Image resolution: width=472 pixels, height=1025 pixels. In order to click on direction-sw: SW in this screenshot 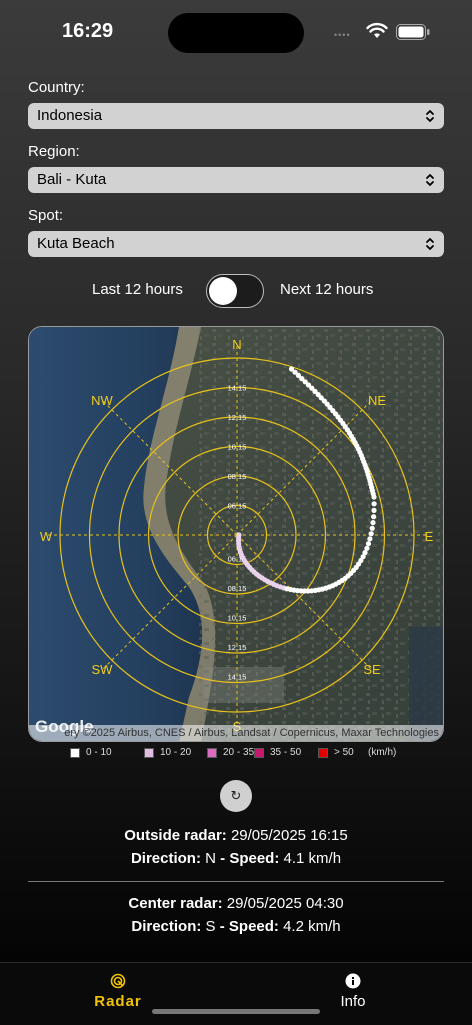, I will do `click(103, 669)`.